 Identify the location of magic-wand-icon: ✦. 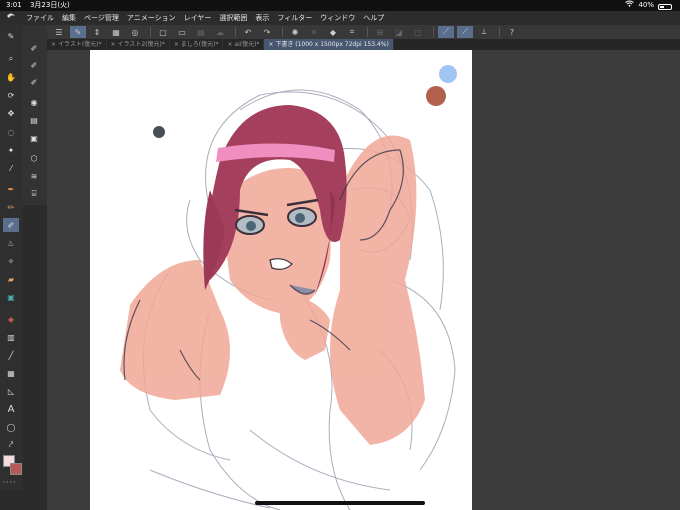
(11, 150).